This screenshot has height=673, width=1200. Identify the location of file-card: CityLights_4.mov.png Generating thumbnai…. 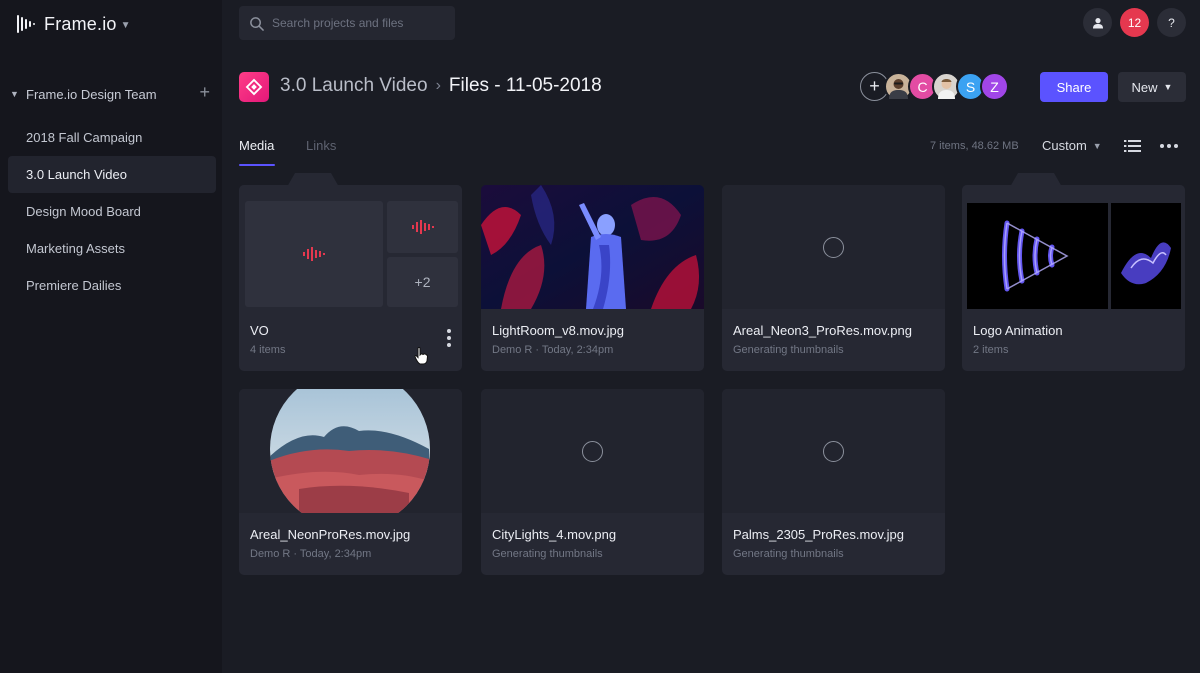
(592, 482).